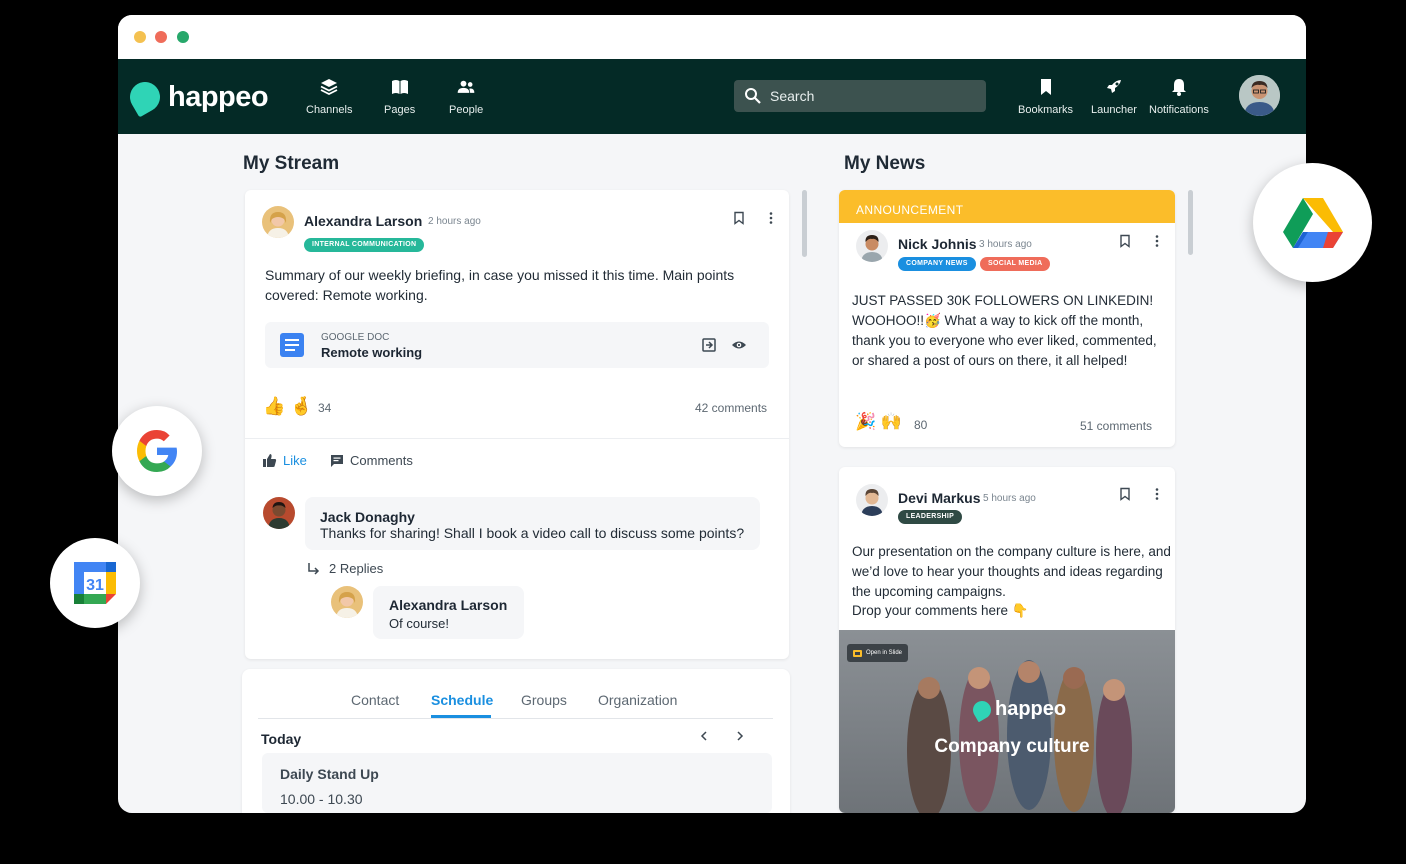 The height and width of the screenshot is (864, 1406). I want to click on presentation-media: Open in Slide happeo Company culture, so click(1007, 721).